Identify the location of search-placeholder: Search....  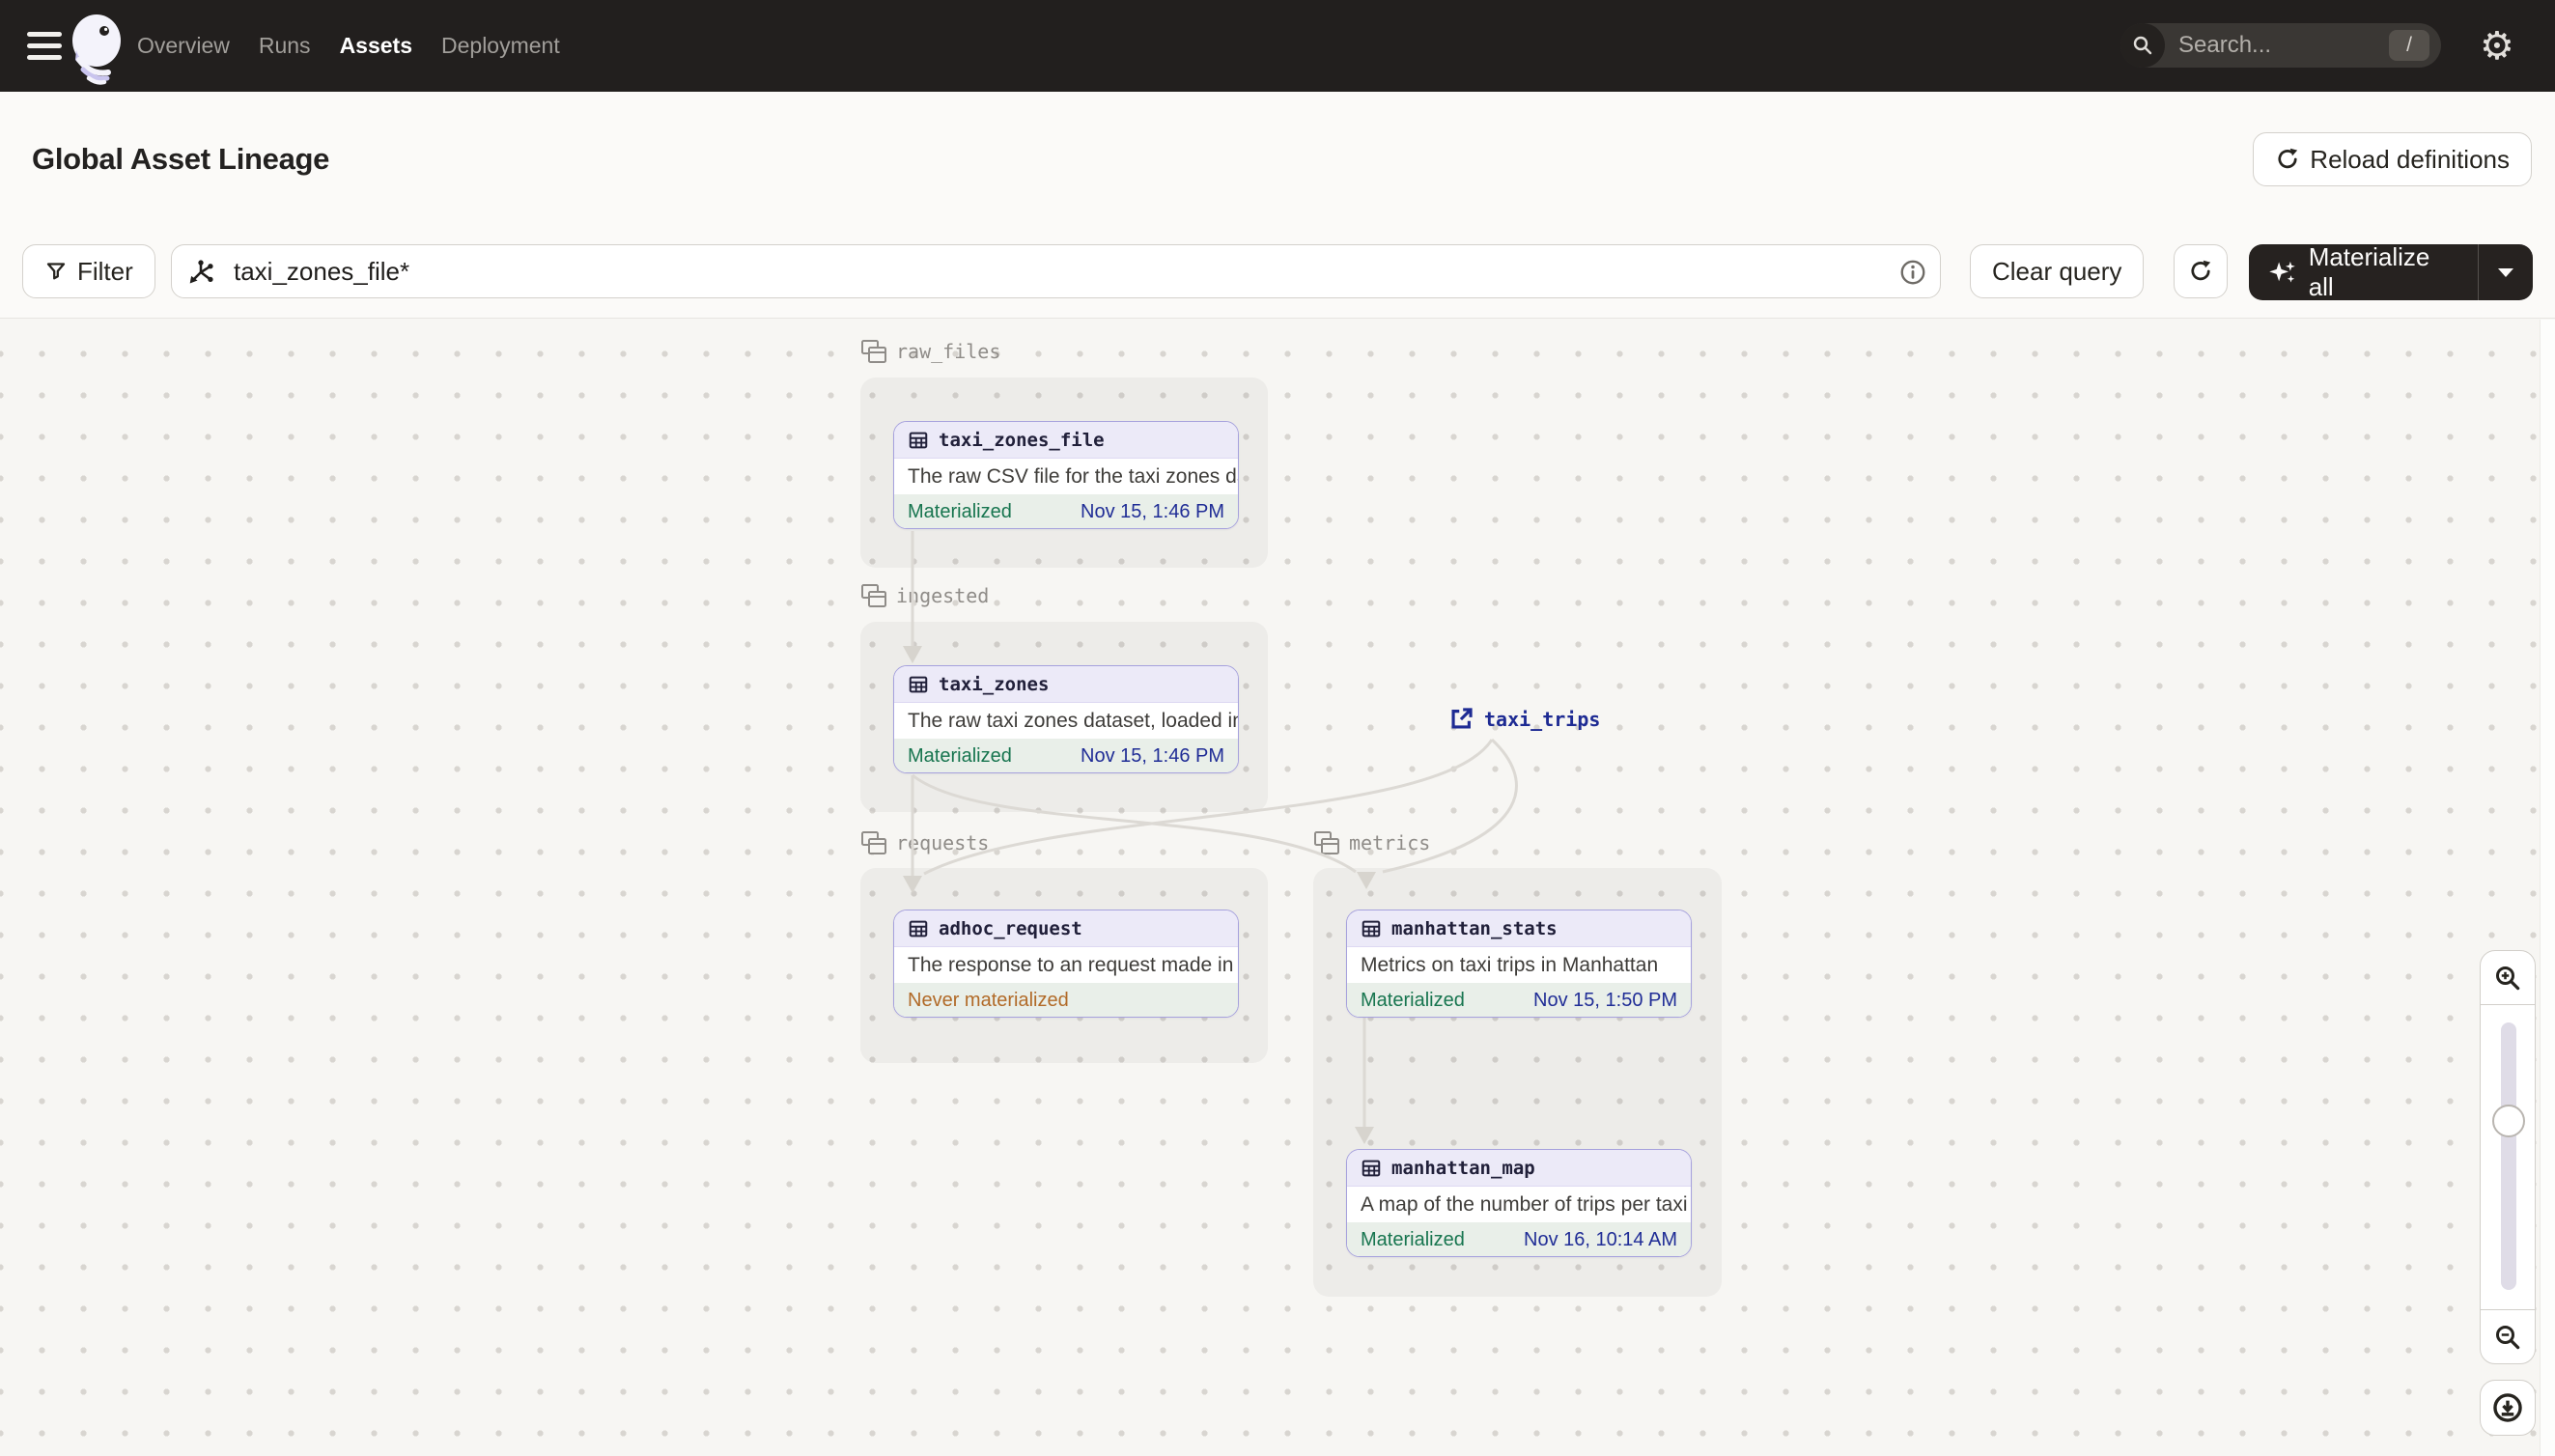
(2225, 45).